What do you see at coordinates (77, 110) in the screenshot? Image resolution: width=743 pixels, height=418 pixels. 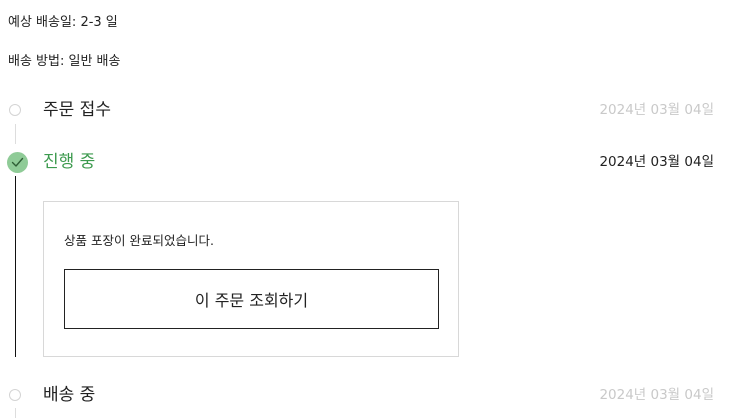 I see `step-title: 주문 접수` at bounding box center [77, 110].